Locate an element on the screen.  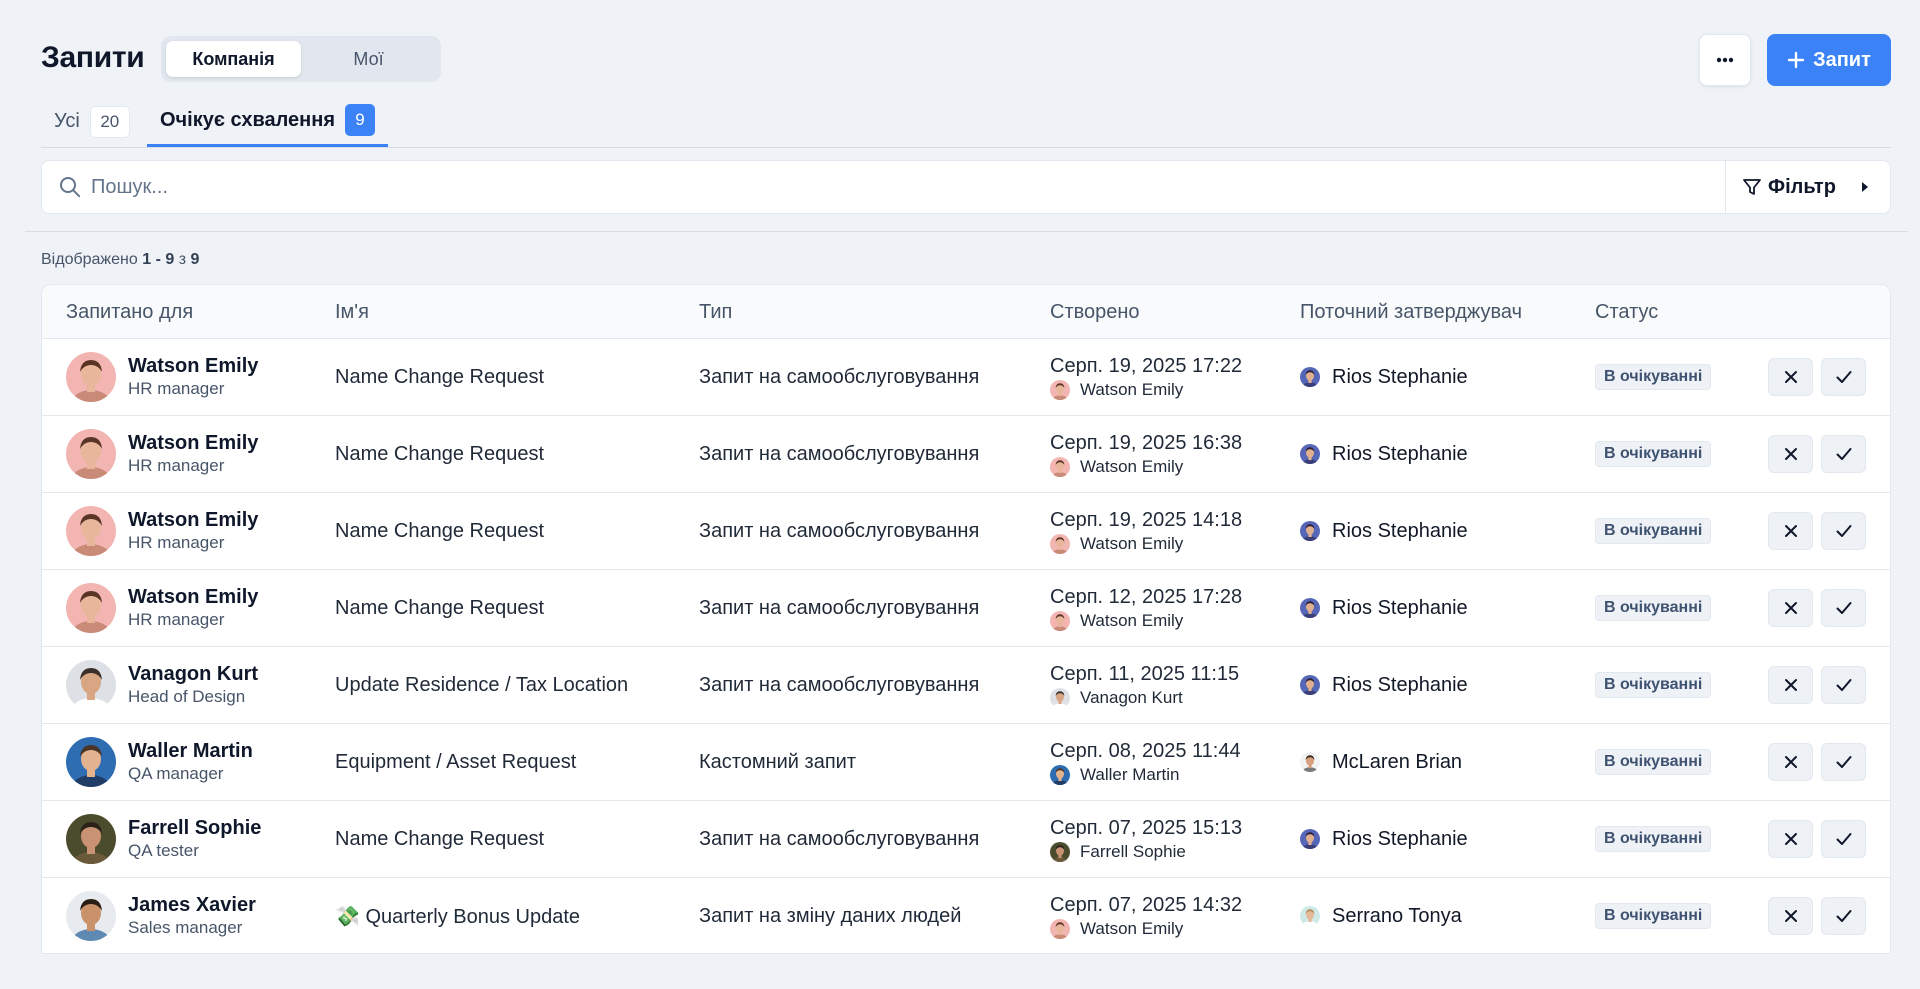
created-cell: Серп. 19, 2025 17:22 Watson Emily is located at coordinates (1146, 377).